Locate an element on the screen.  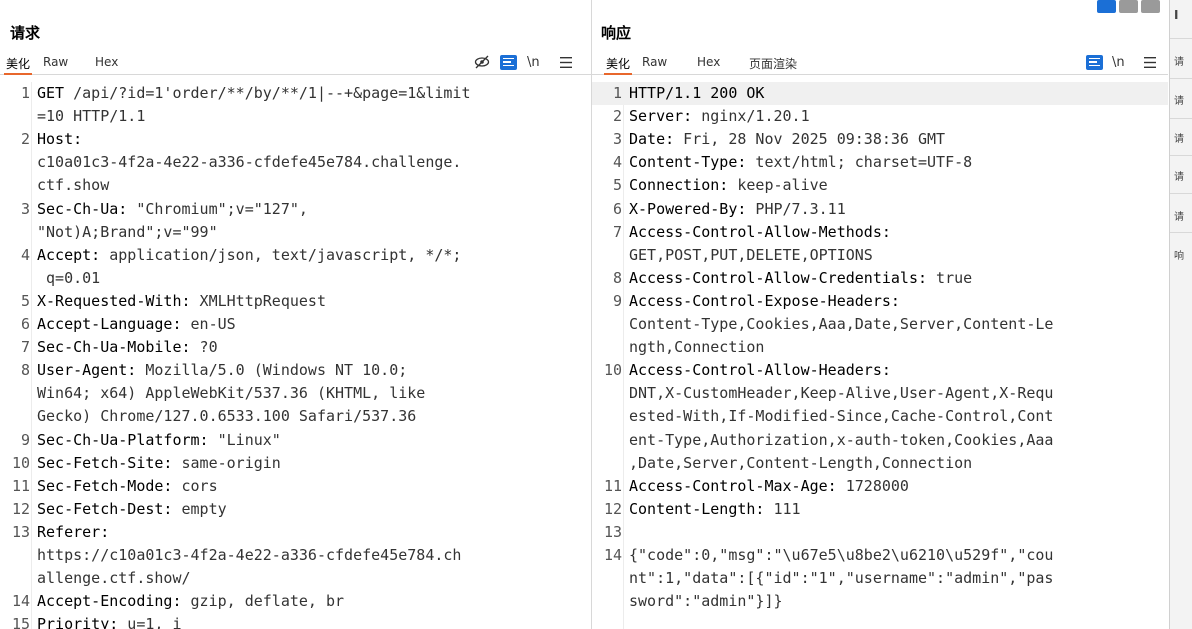
editor-line: 10 Access-Control-Allow-Headers: is located at coordinates (880, 370).